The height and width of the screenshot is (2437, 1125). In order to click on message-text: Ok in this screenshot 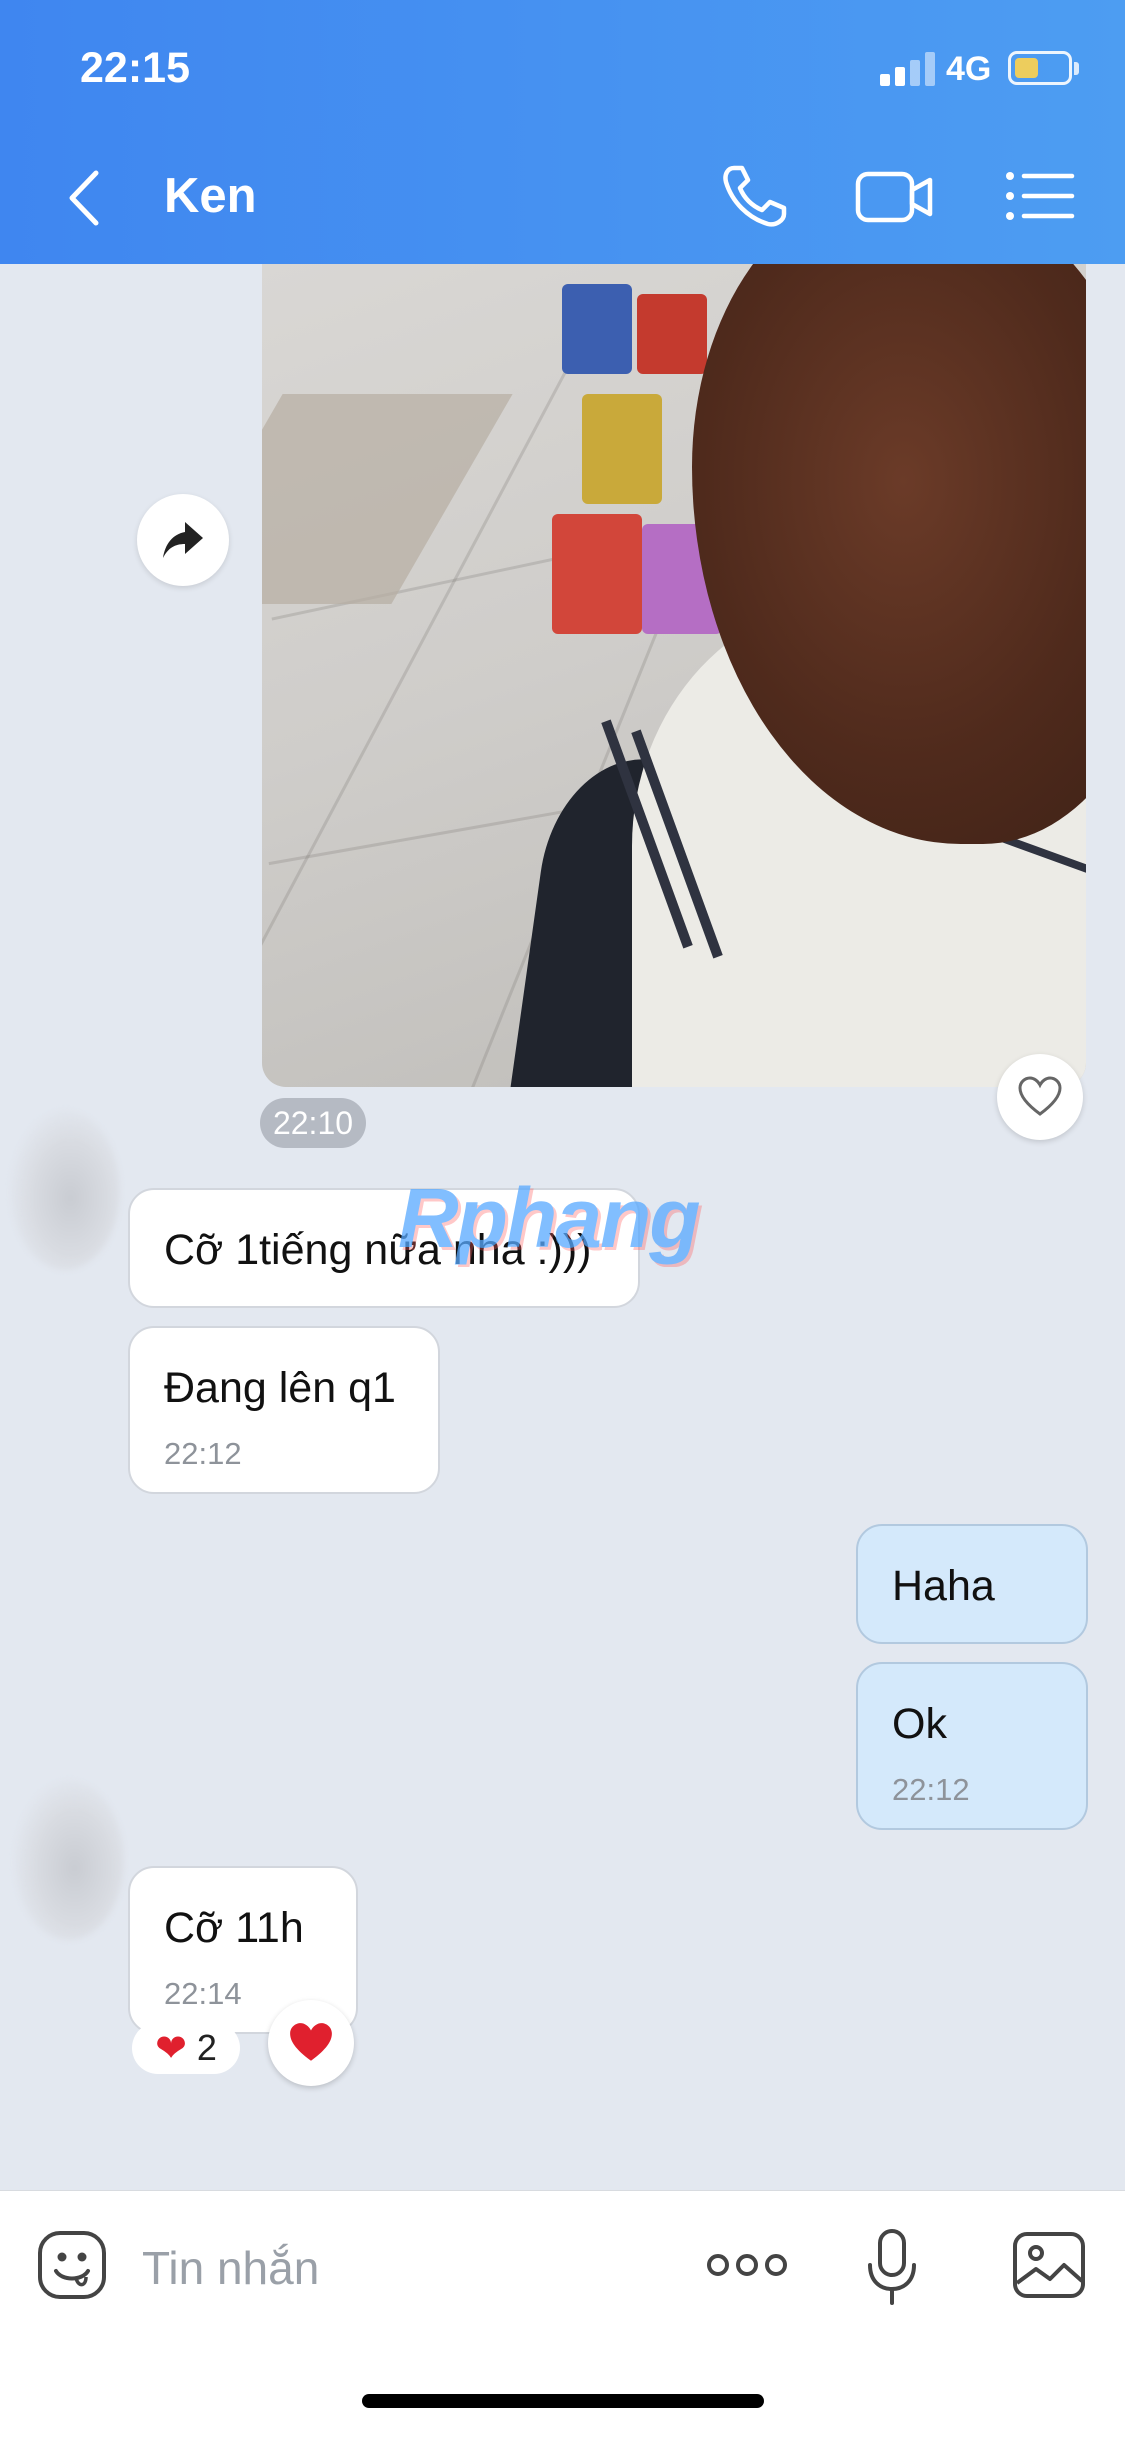, I will do `click(919, 1724)`.